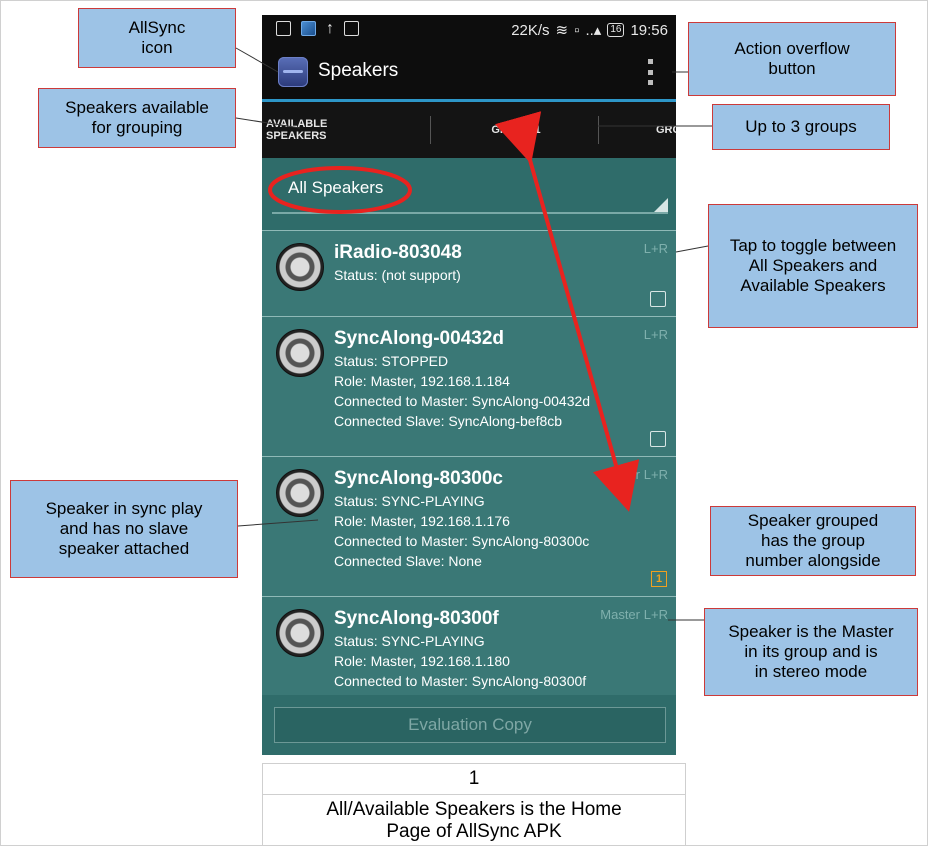 The width and height of the screenshot is (930, 848). I want to click on group-number-badge: 1, so click(659, 579).